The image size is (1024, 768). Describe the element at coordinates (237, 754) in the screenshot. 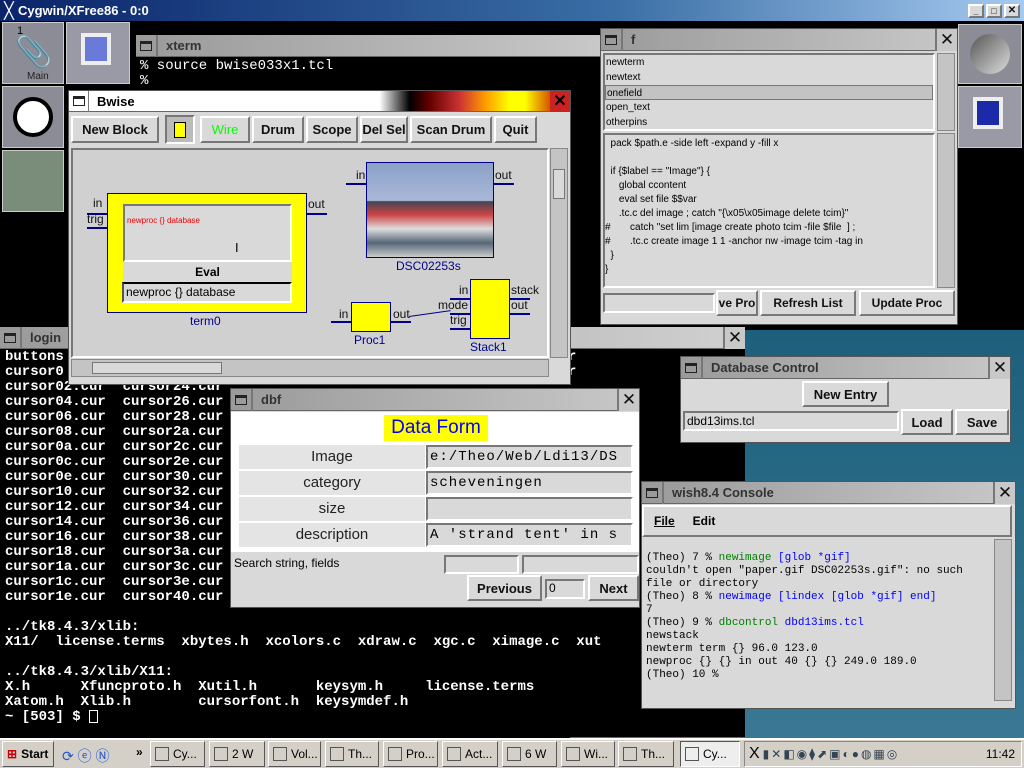

I see `taskbar-item: 2 W` at that location.